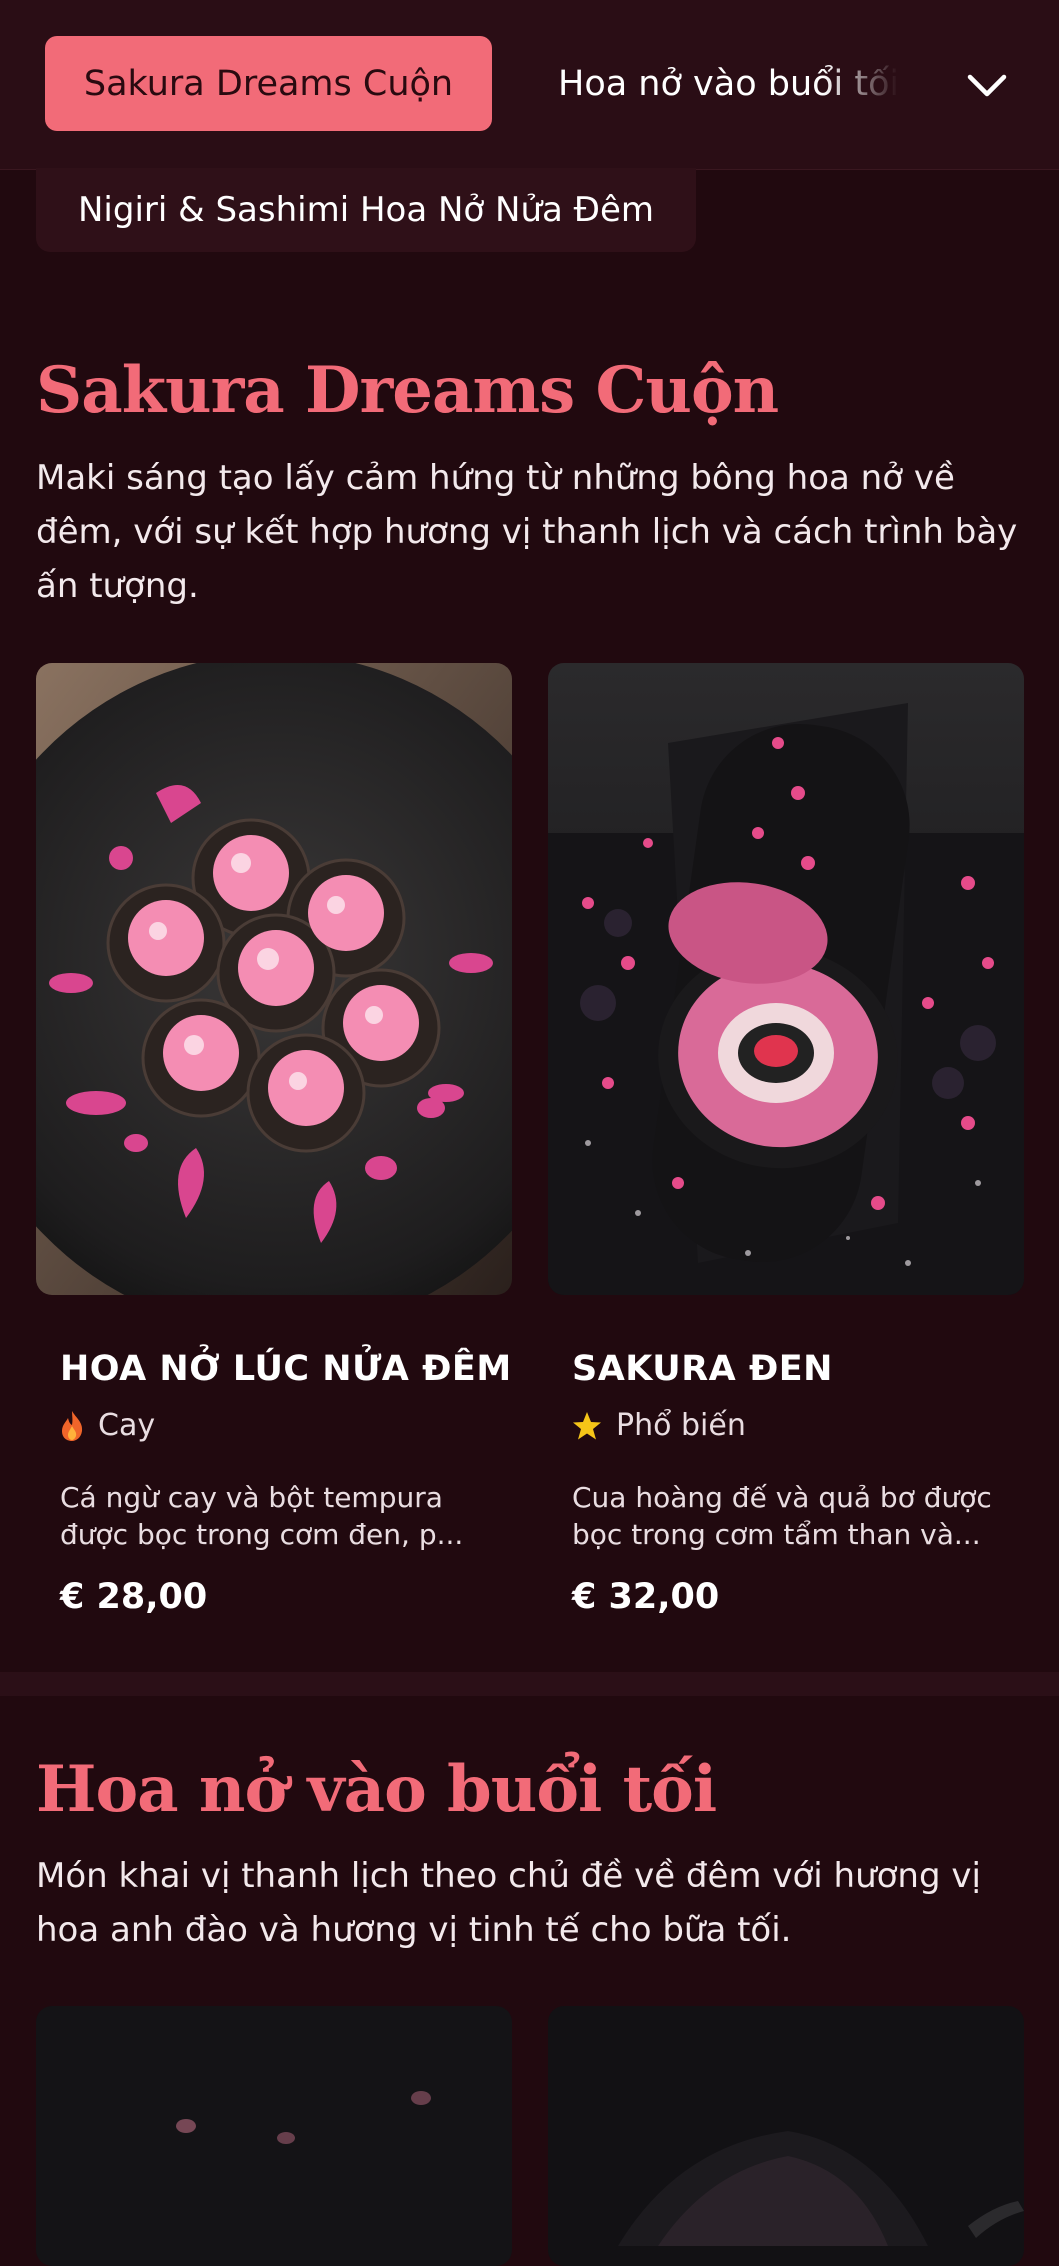  Describe the element at coordinates (274, 979) in the screenshot. I see `dish-image-midnight-bloom` at that location.